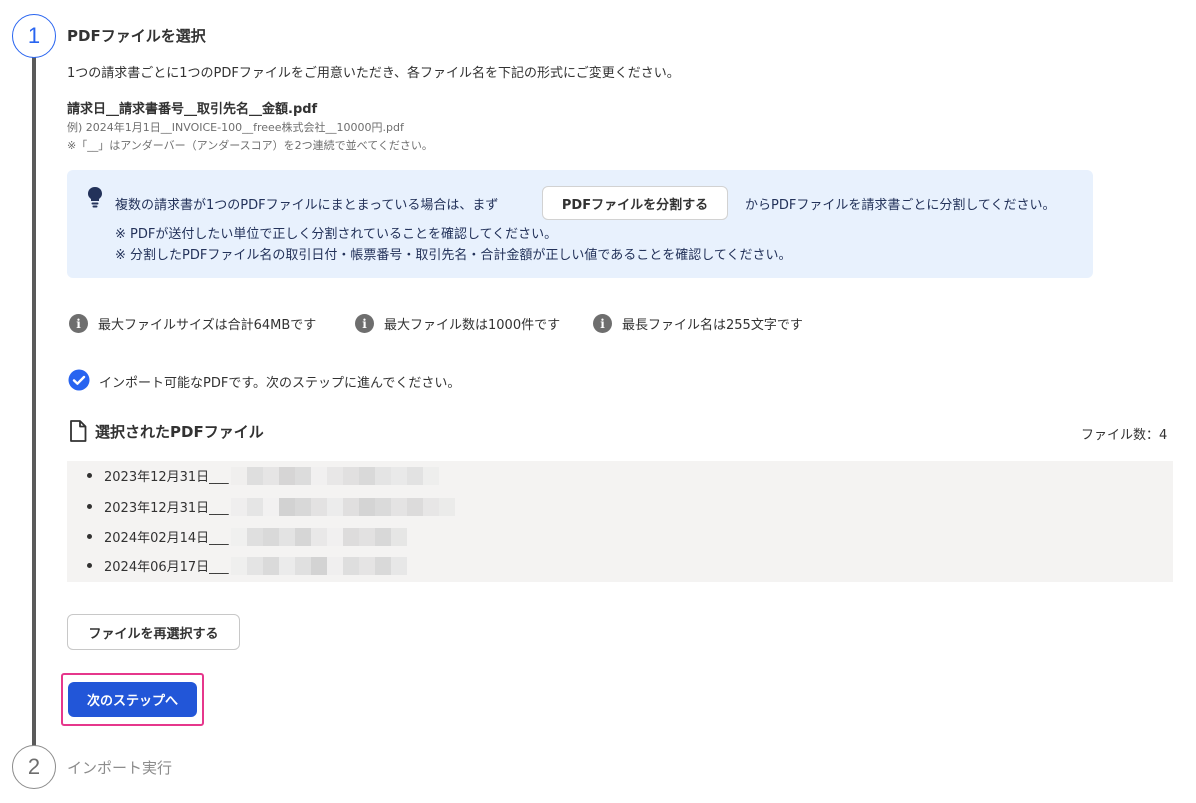  I want to click on step-1-indicator: 1, so click(34, 36).